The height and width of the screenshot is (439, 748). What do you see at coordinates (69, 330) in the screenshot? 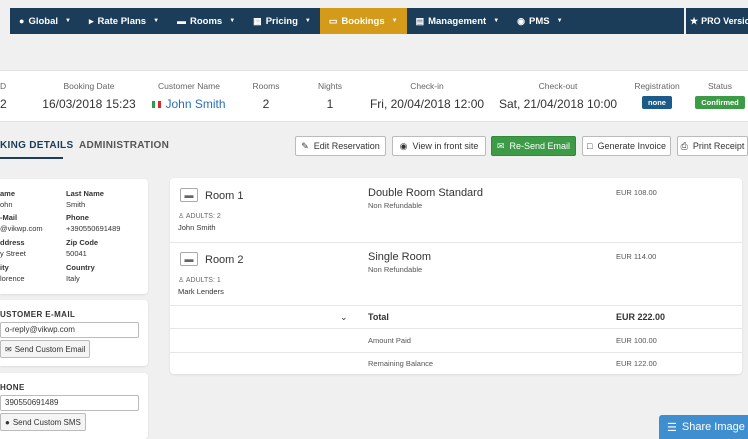
I see `custom-email-input: o-reply@vikwp.com` at bounding box center [69, 330].